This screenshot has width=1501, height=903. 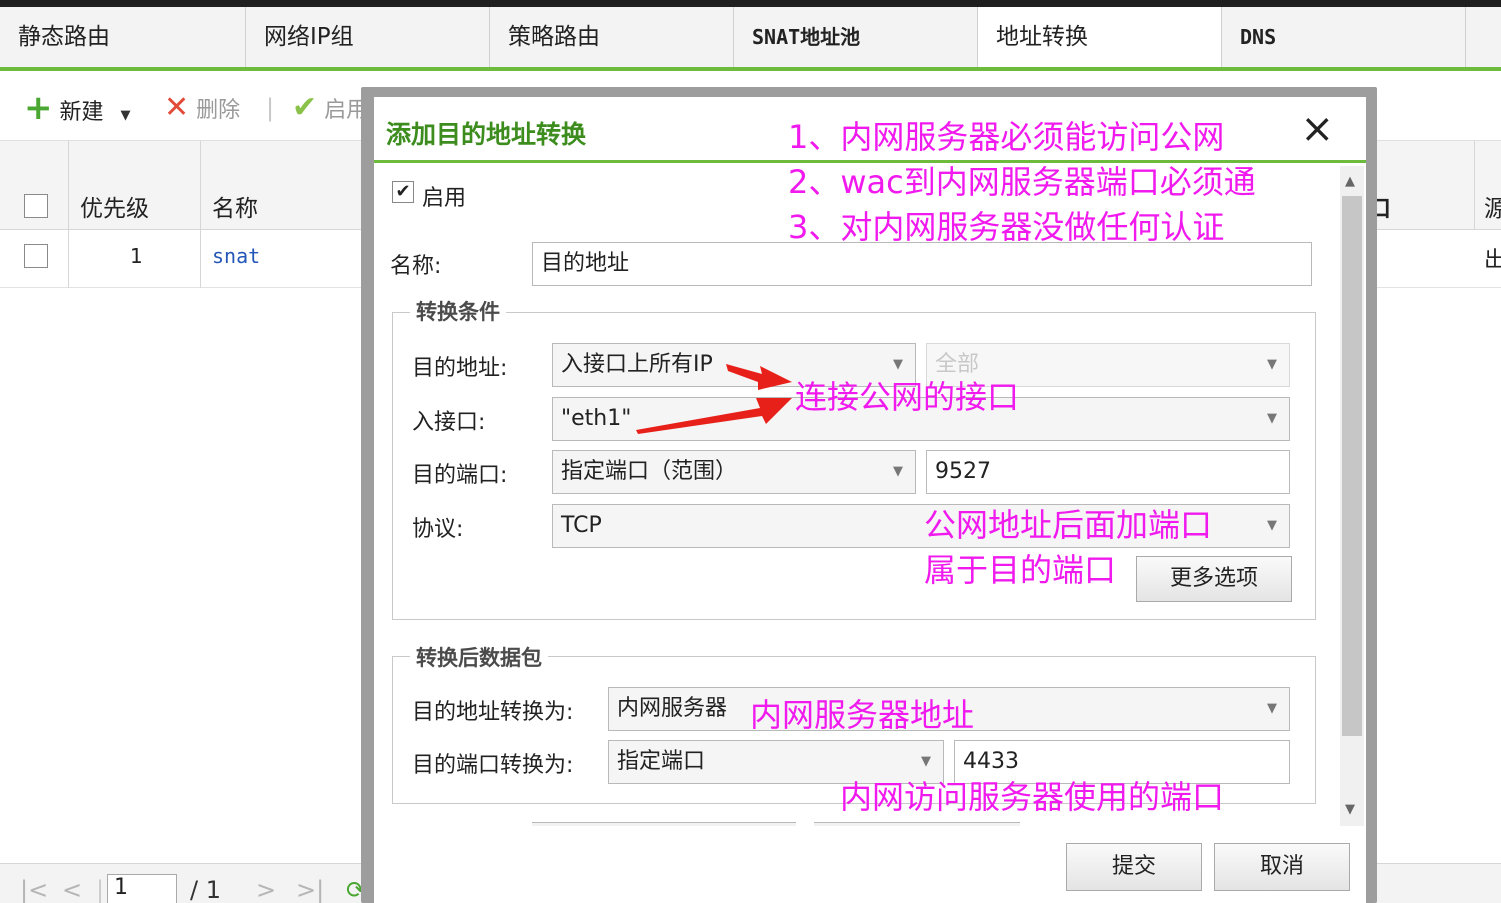 I want to click on annotation-arrows, so click(x=714, y=399).